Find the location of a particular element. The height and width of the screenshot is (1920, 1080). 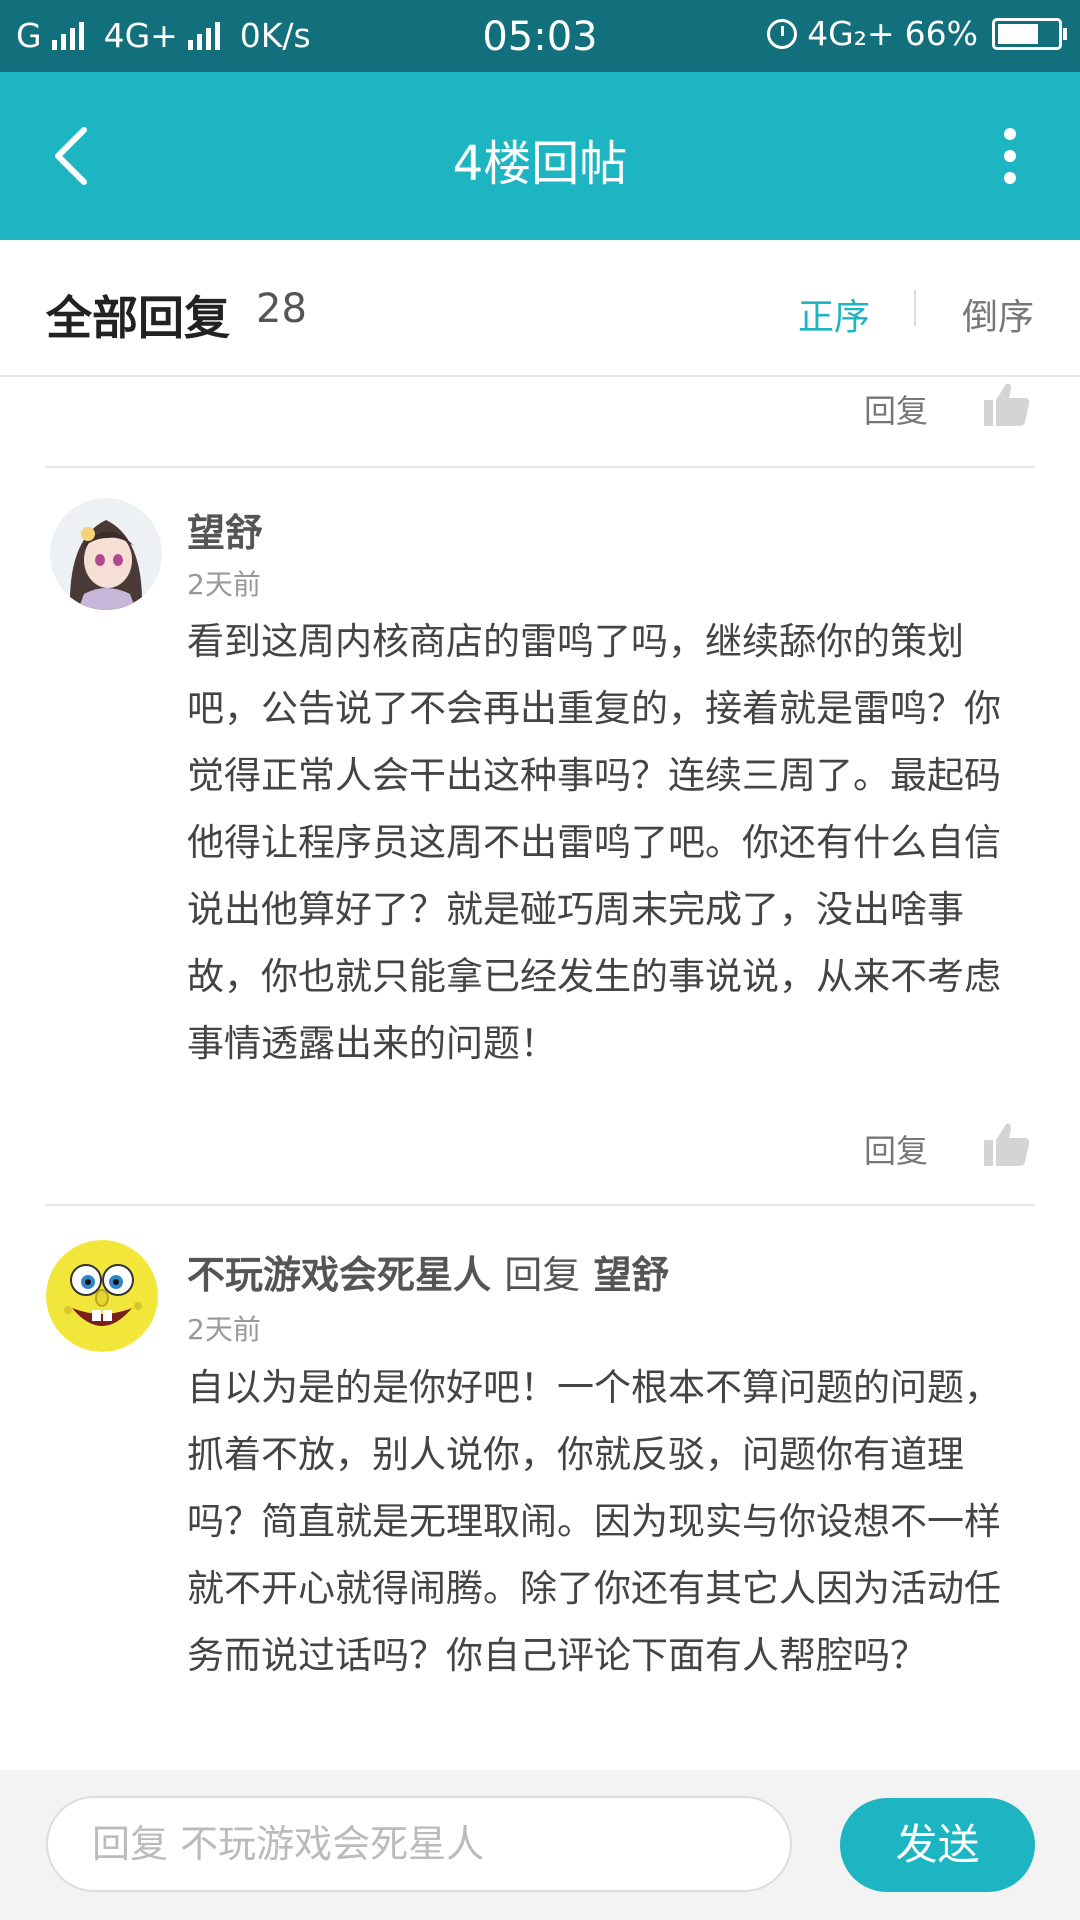

comment-username-line: 不玩游戏会死星人 回复 望舒 is located at coordinates (428, 1271).